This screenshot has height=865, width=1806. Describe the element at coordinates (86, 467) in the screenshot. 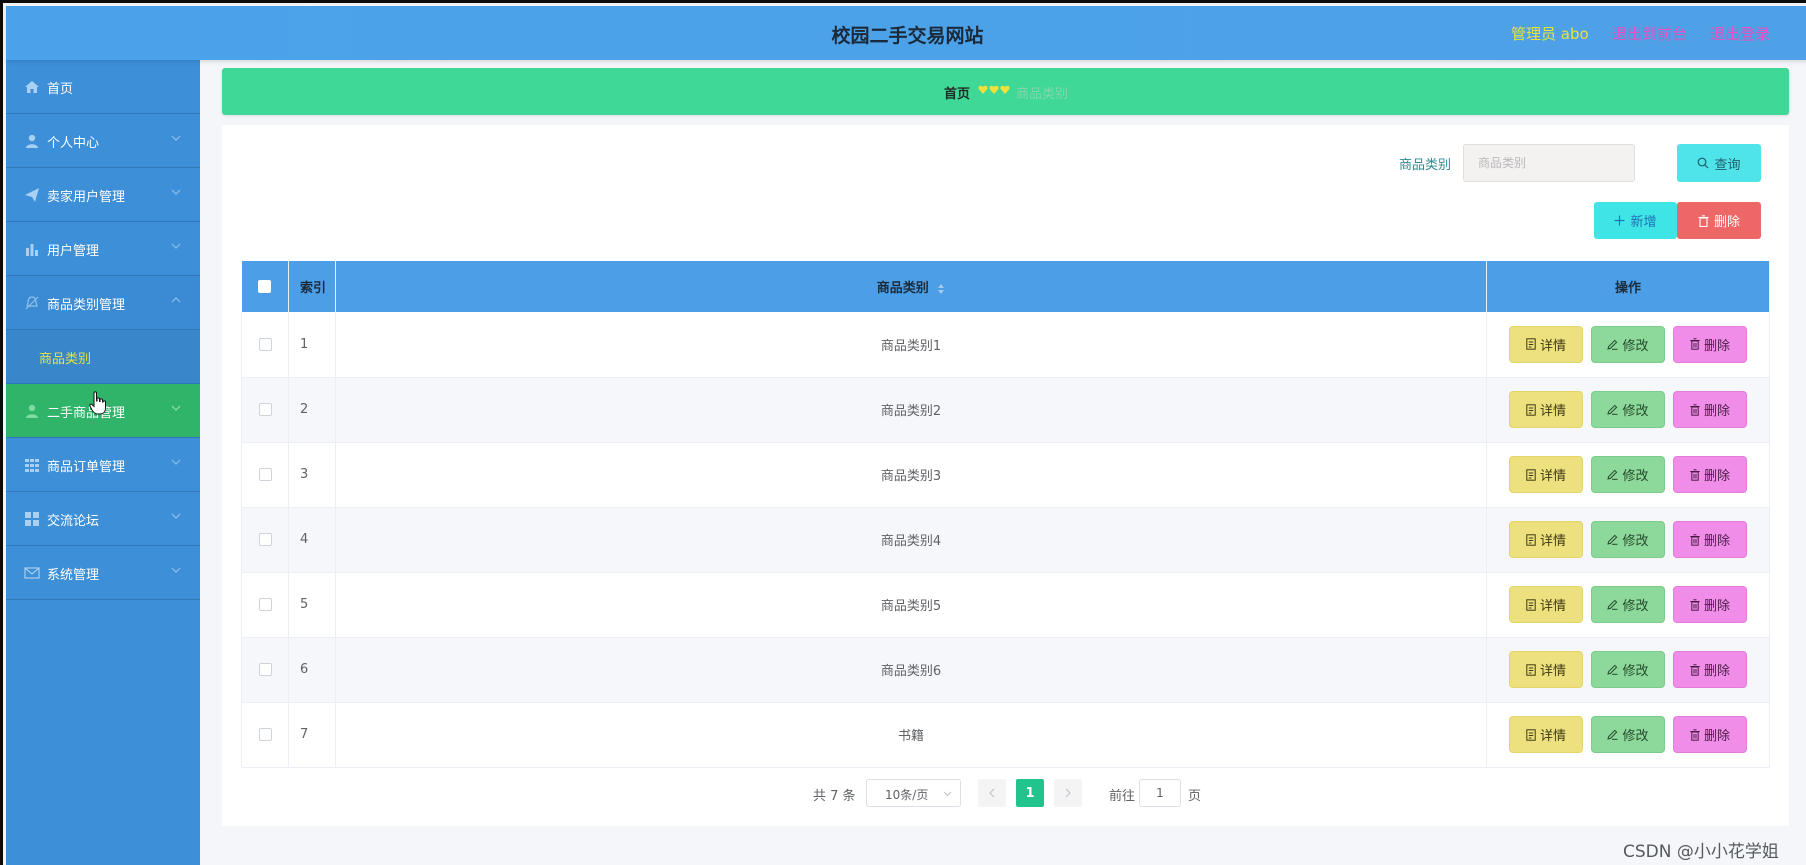

I see `sidebar-item-label: 商品订单管理` at that location.